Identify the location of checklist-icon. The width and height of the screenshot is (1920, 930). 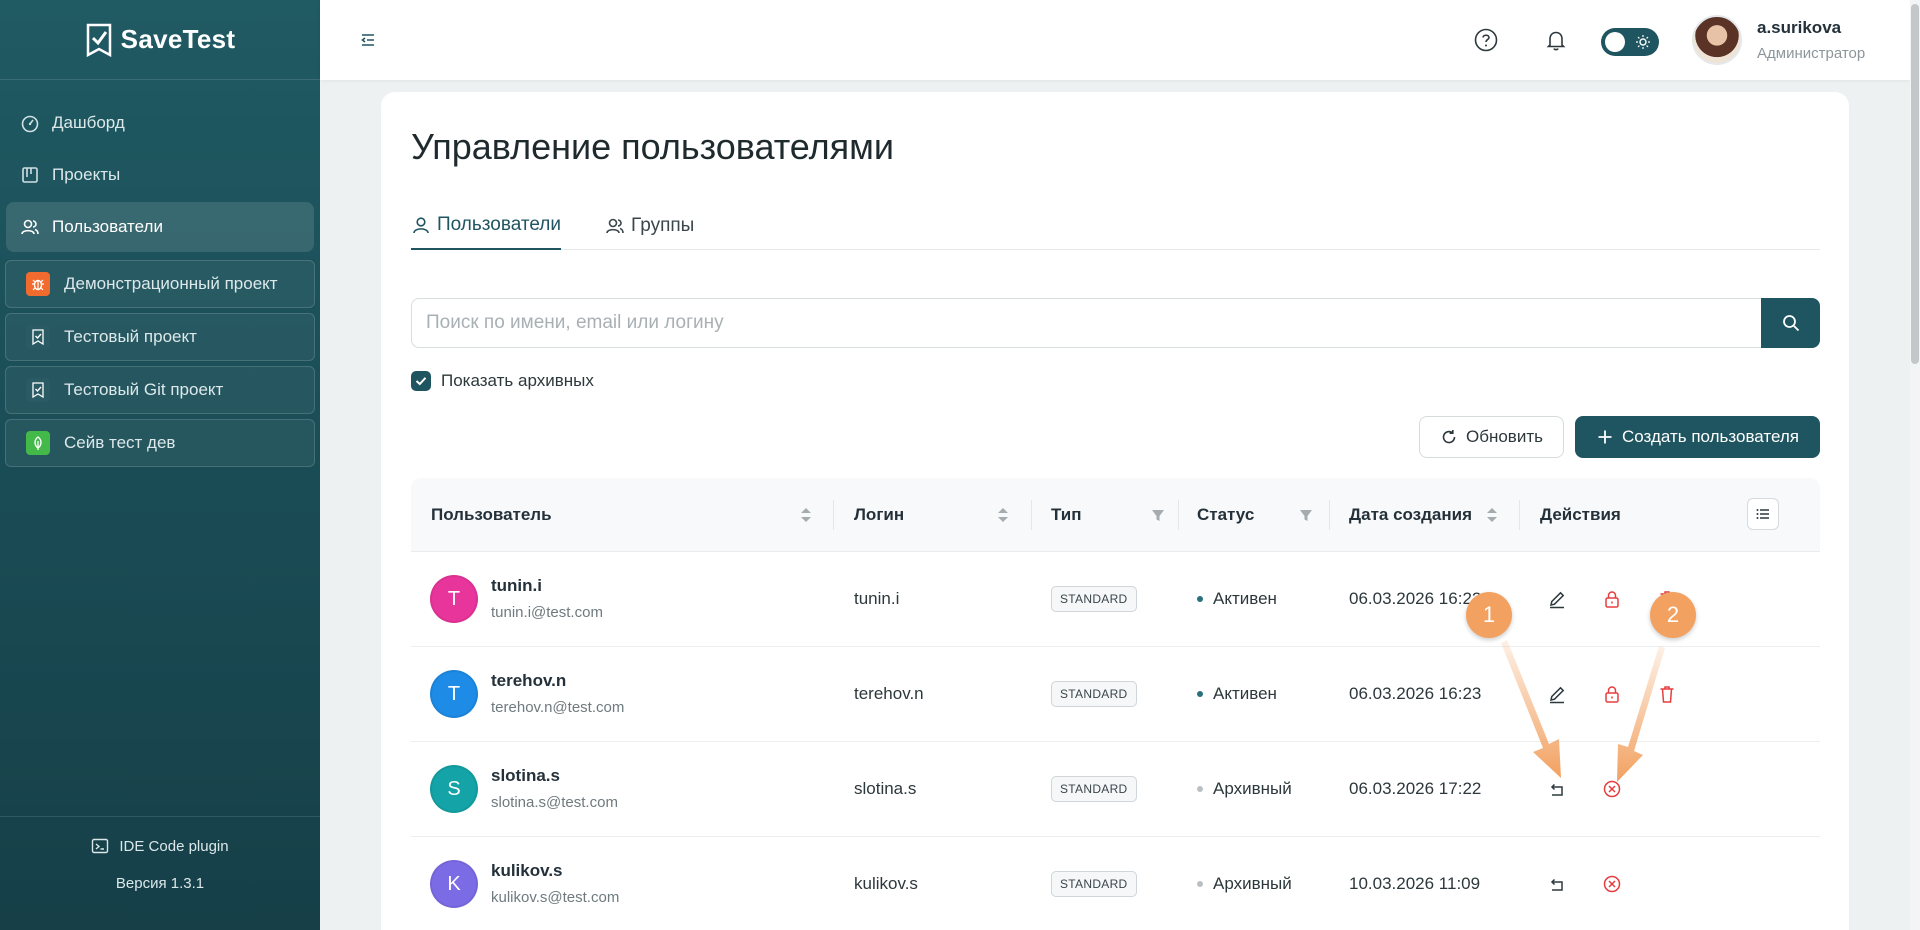
(38, 337).